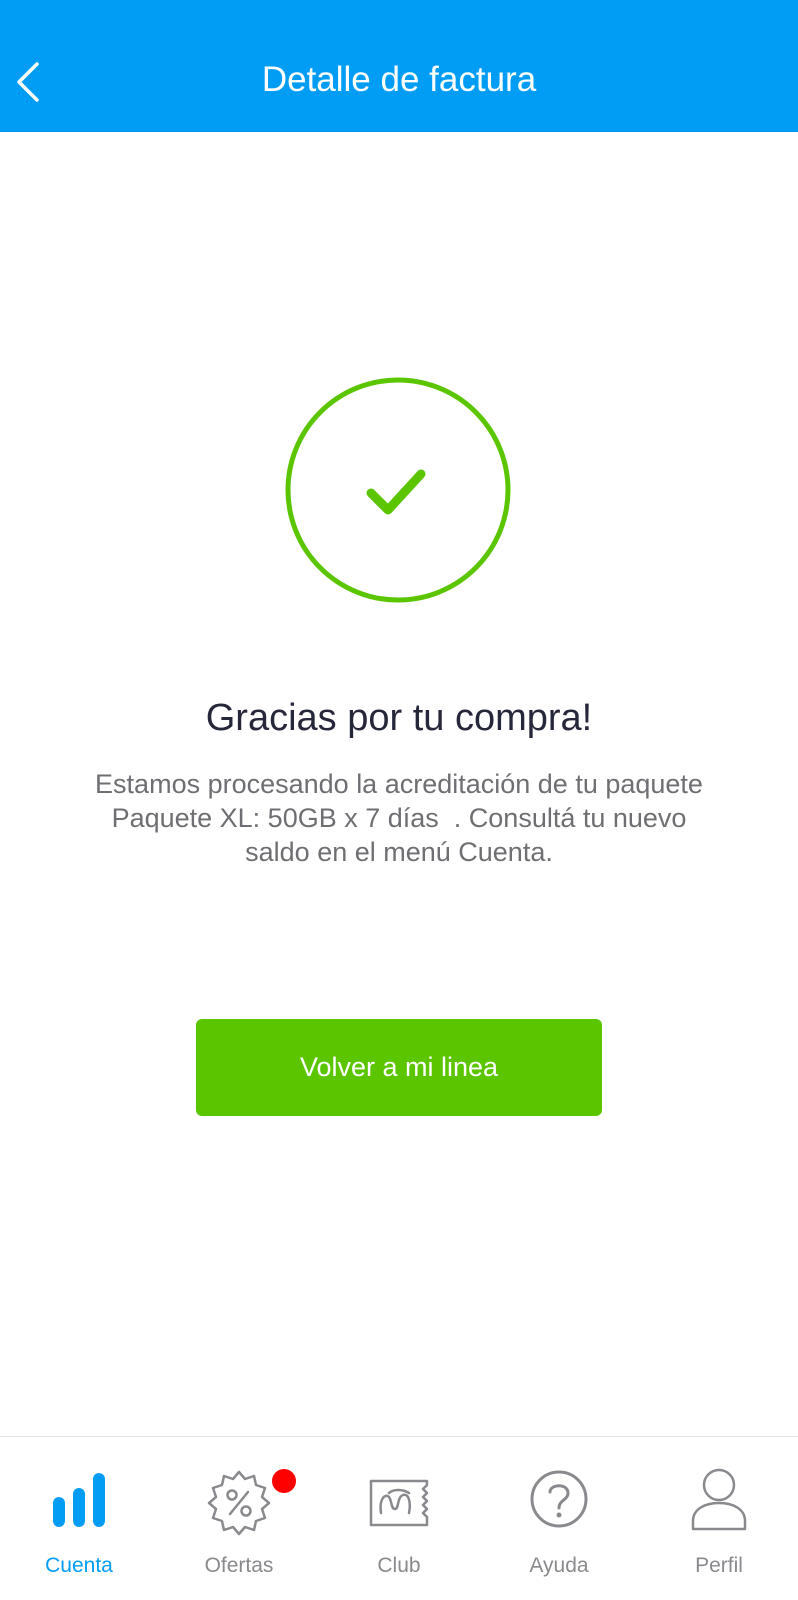 The image size is (798, 1600). What do you see at coordinates (399, 718) in the screenshot?
I see `success-title: Gracias por tu compra!` at bounding box center [399, 718].